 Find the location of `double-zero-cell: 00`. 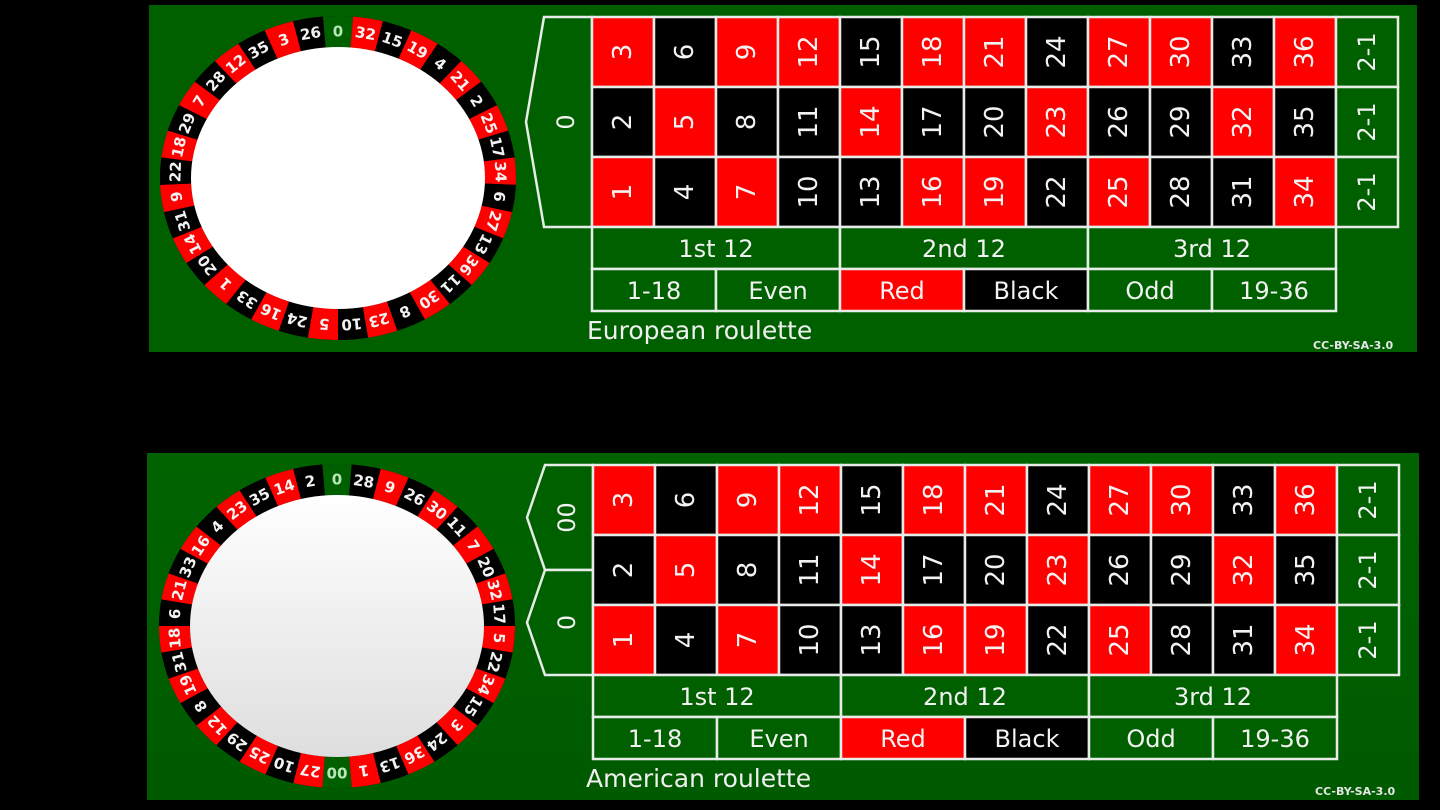

double-zero-cell: 00 is located at coordinates (560, 517).